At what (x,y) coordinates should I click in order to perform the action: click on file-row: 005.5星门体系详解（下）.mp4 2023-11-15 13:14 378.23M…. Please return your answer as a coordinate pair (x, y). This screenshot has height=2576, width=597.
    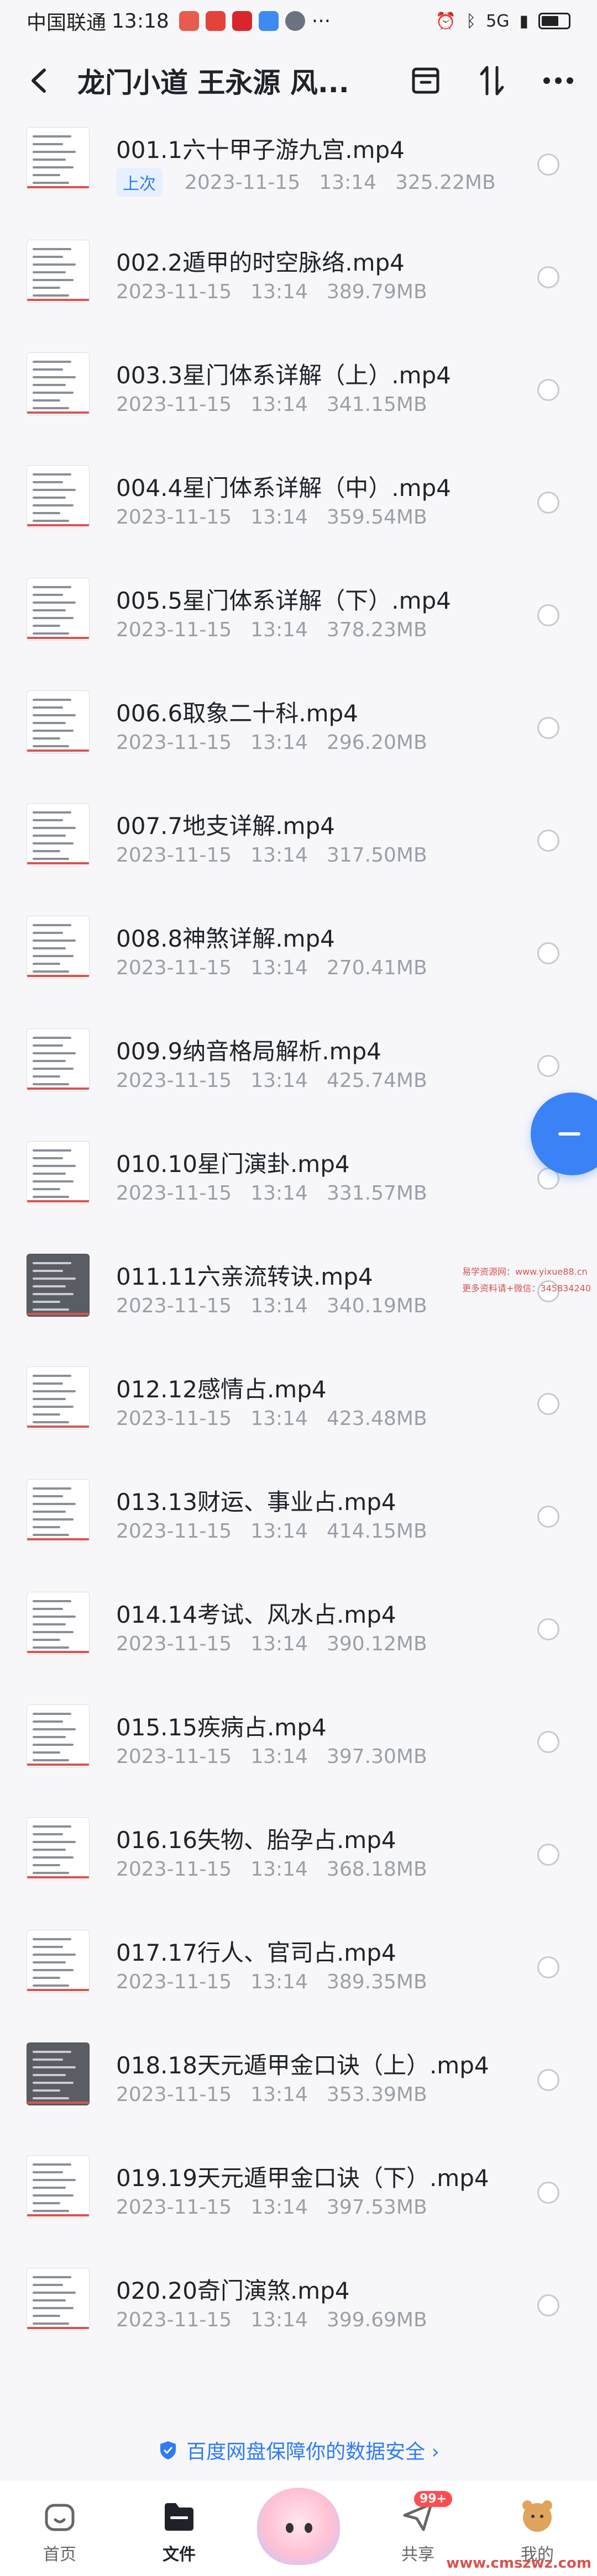
    Looking at the image, I should click on (298, 615).